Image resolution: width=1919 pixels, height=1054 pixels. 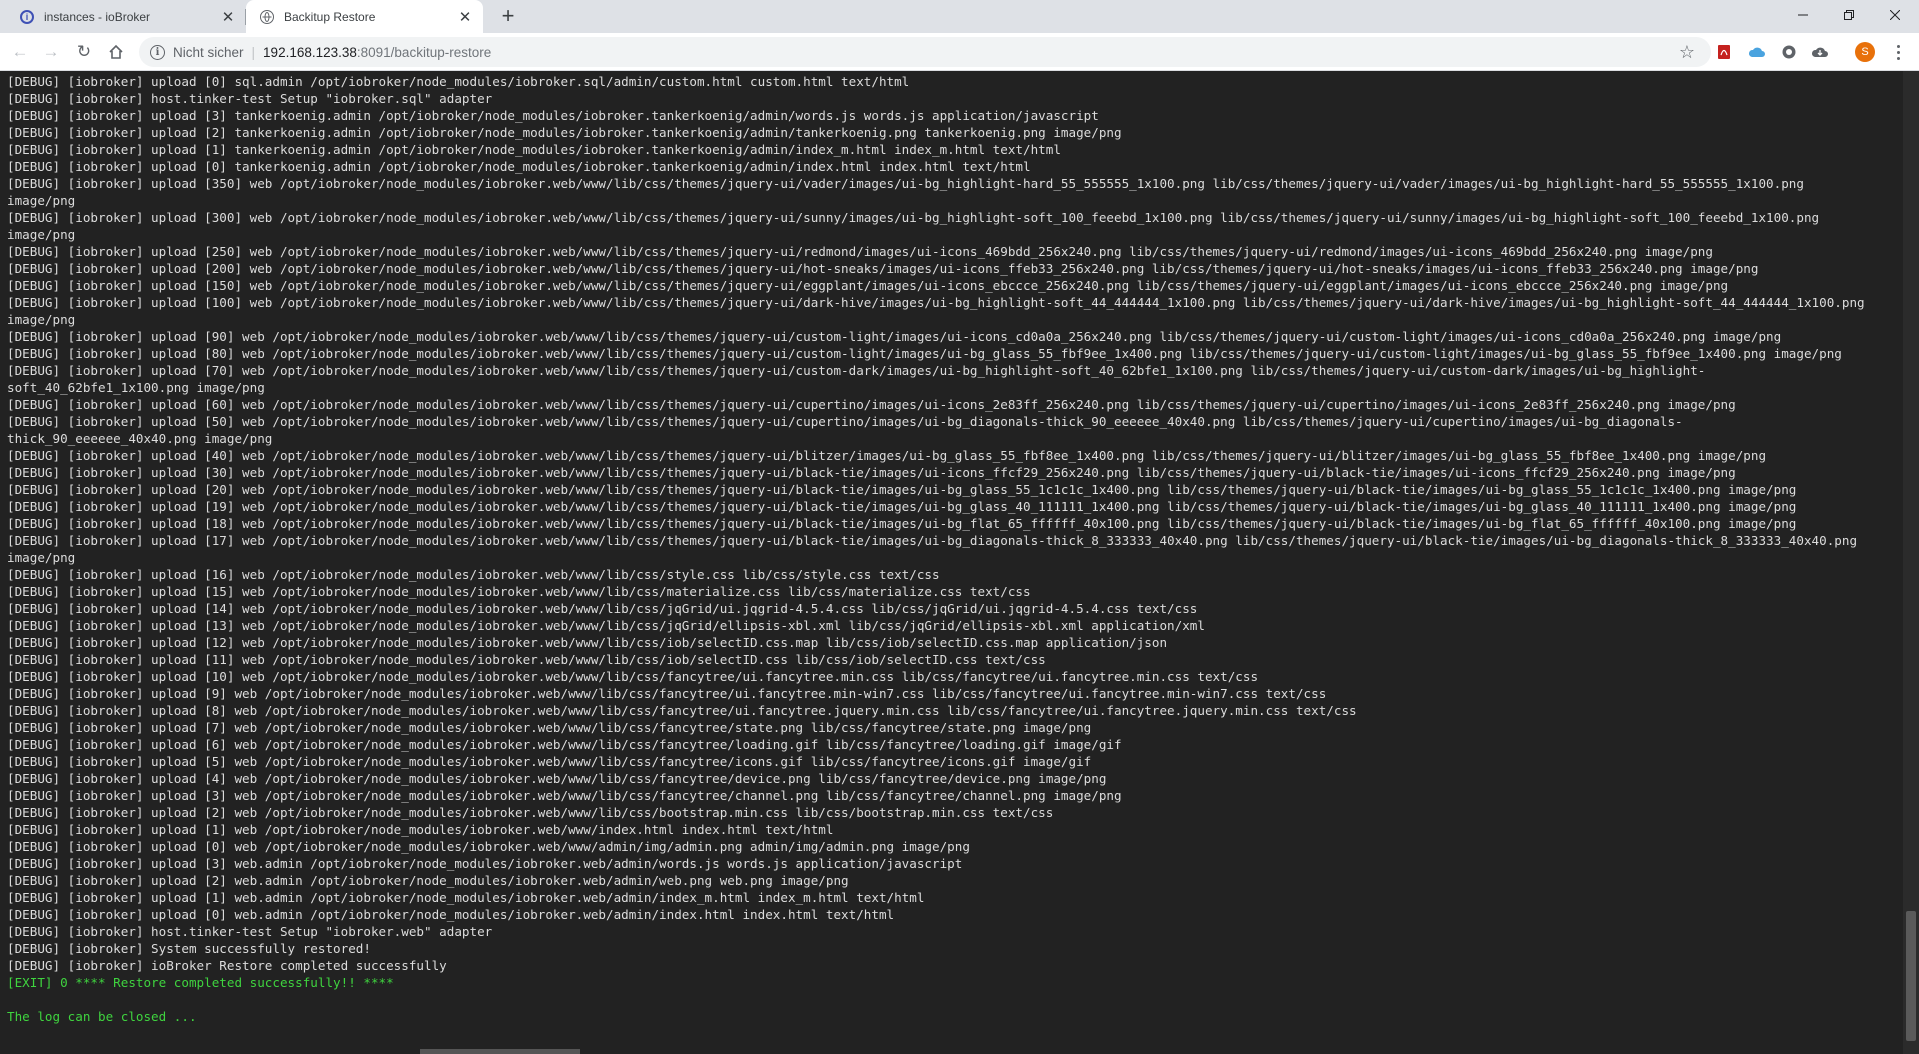 I want to click on minimize-button, so click(x=1803, y=15).